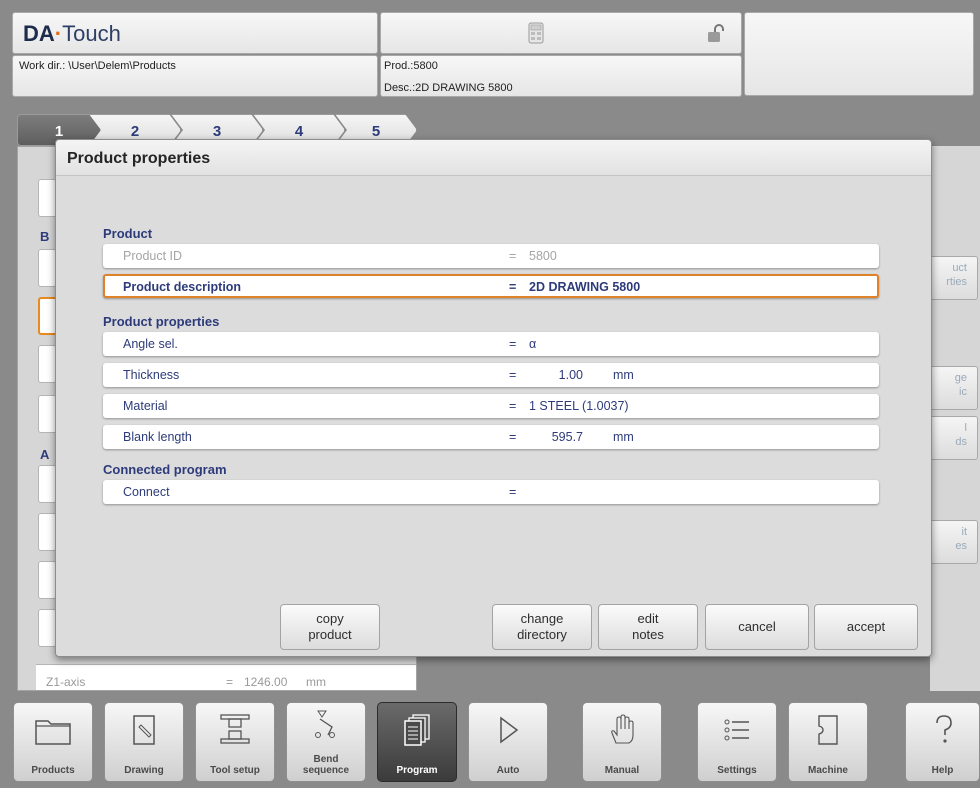 The width and height of the screenshot is (980, 788). I want to click on section-product-properties: Product properties, so click(161, 321).